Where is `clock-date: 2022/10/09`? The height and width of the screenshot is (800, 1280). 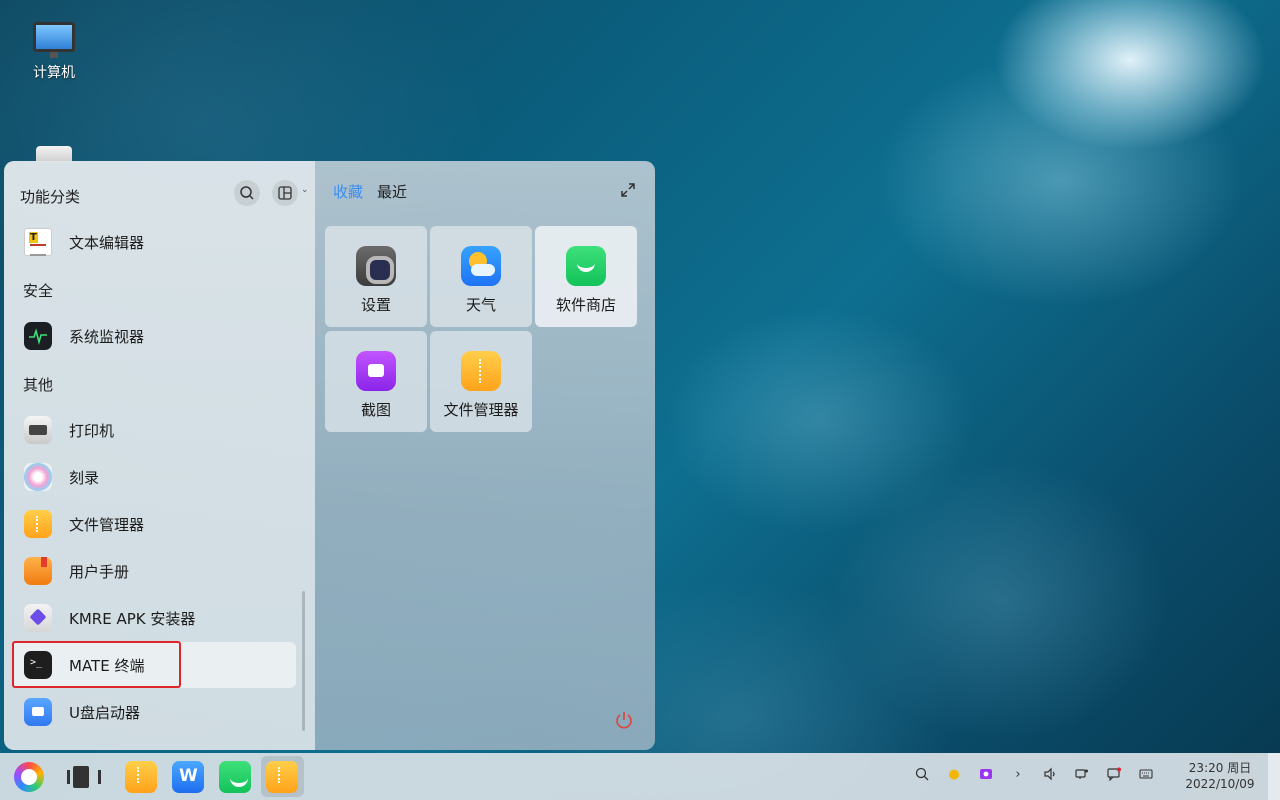
clock-date: 2022/10/09 is located at coordinates (1220, 784).